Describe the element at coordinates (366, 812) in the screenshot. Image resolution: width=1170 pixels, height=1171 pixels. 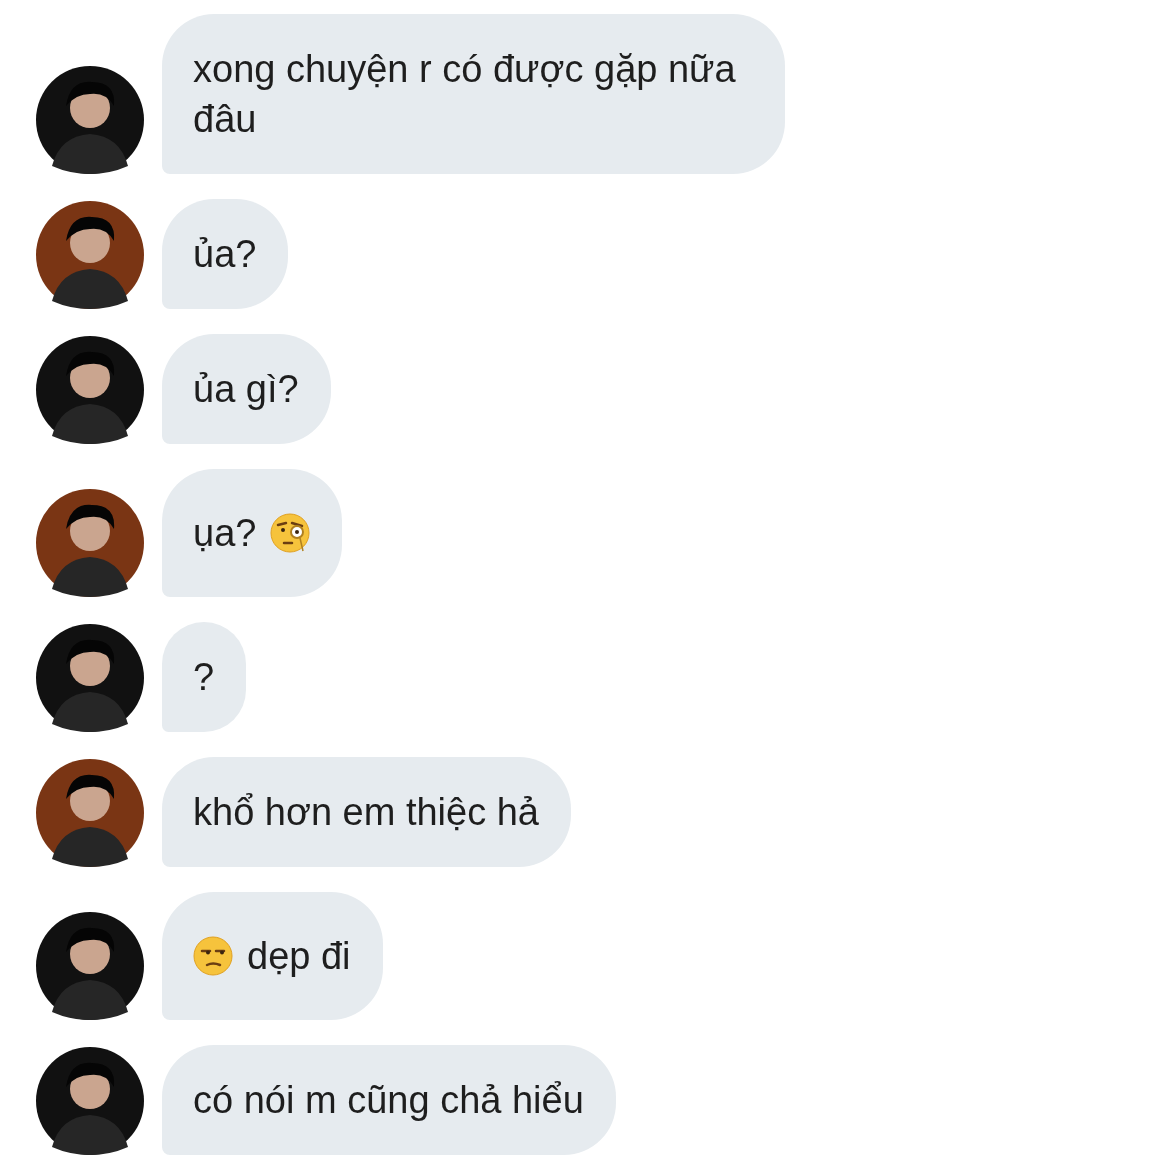
I see `message-text: khổ hơn em thiệc hả` at that location.